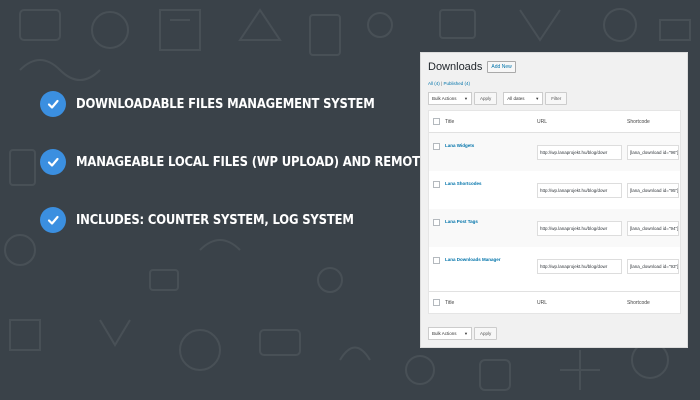 The image size is (700, 400). I want to click on apply-button-bottom: Apply, so click(486, 333).